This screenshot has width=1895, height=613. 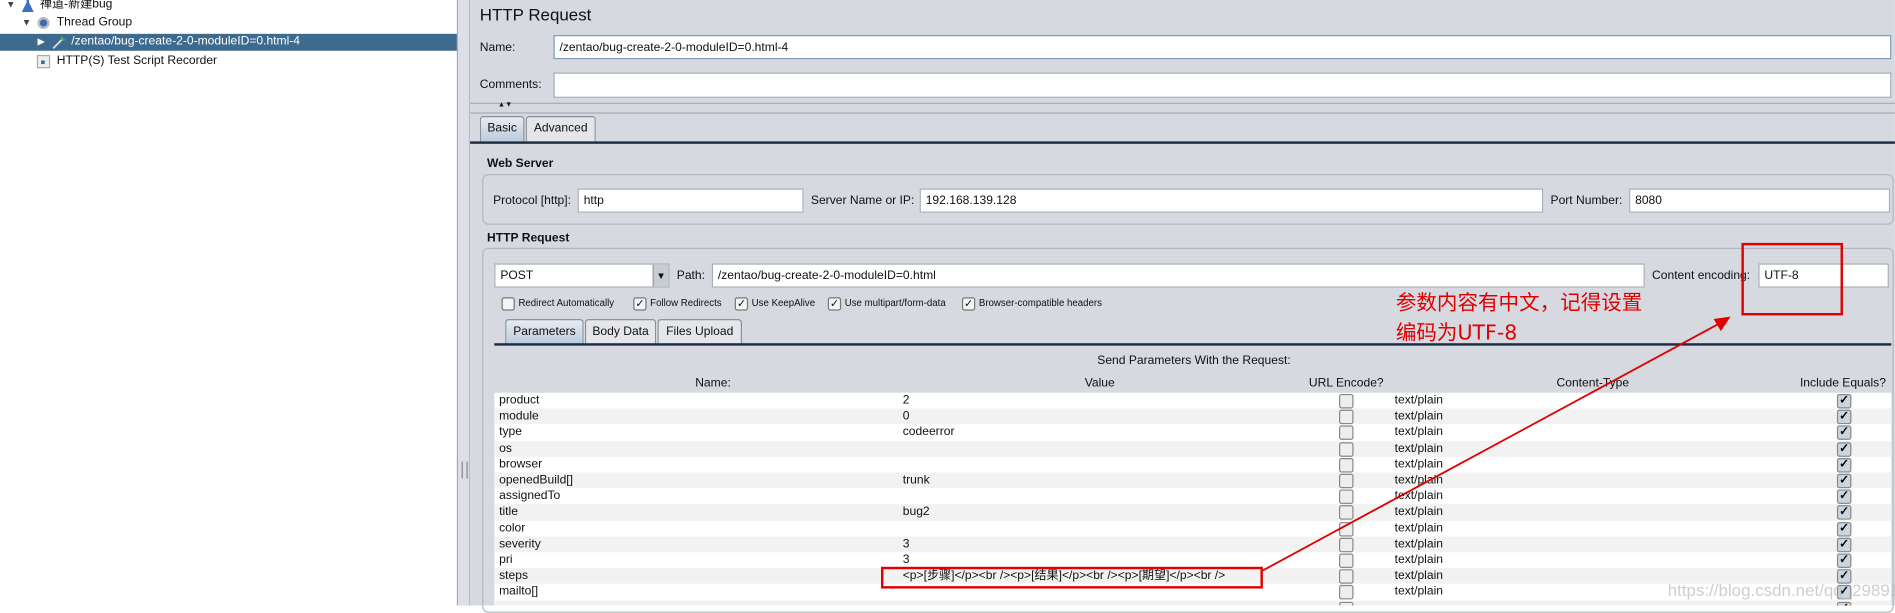 I want to click on arrow-head-icon, so click(x=1722, y=324).